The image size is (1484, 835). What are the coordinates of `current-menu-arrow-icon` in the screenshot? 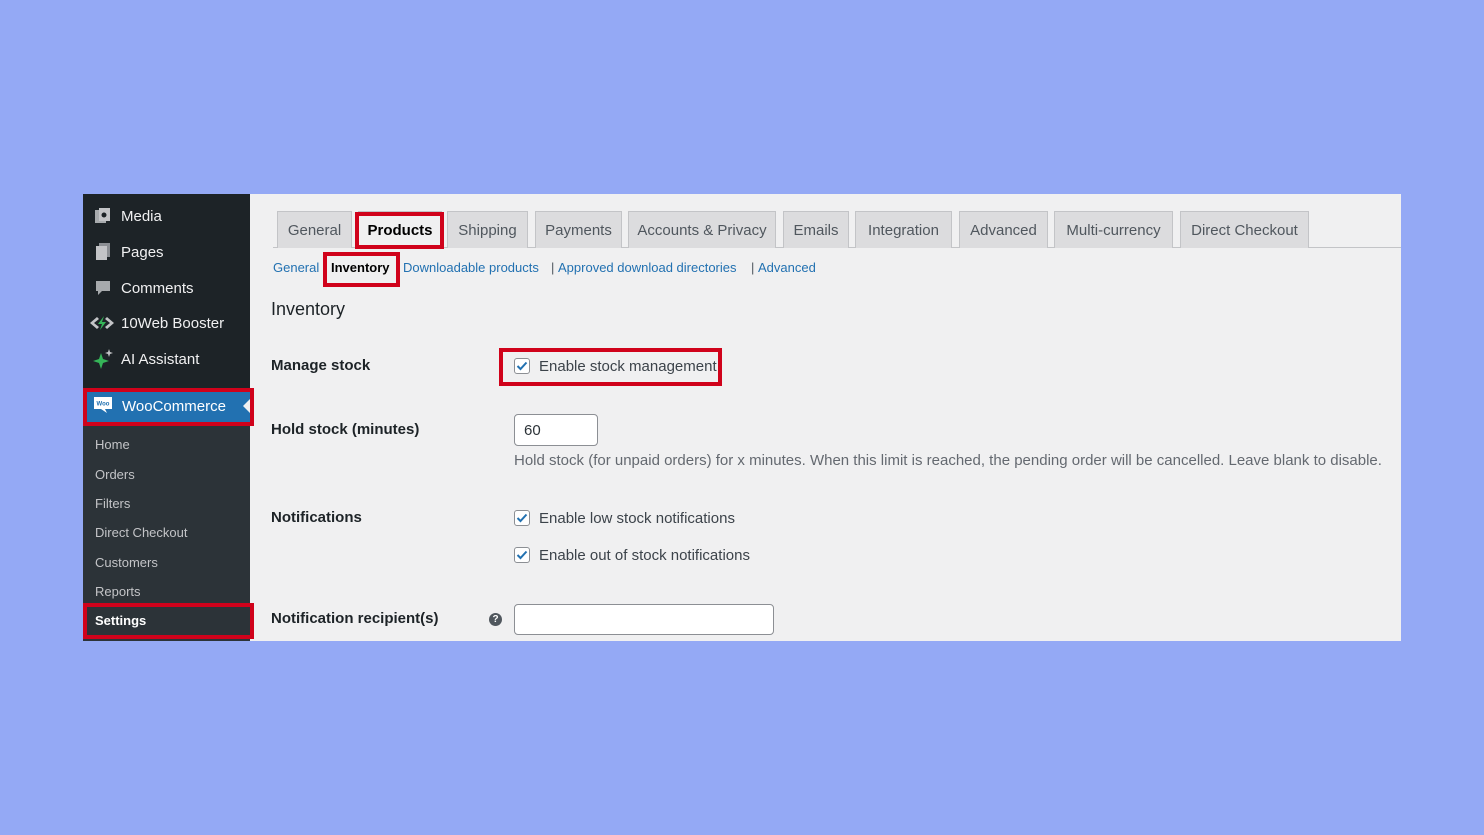 It's located at (246, 406).